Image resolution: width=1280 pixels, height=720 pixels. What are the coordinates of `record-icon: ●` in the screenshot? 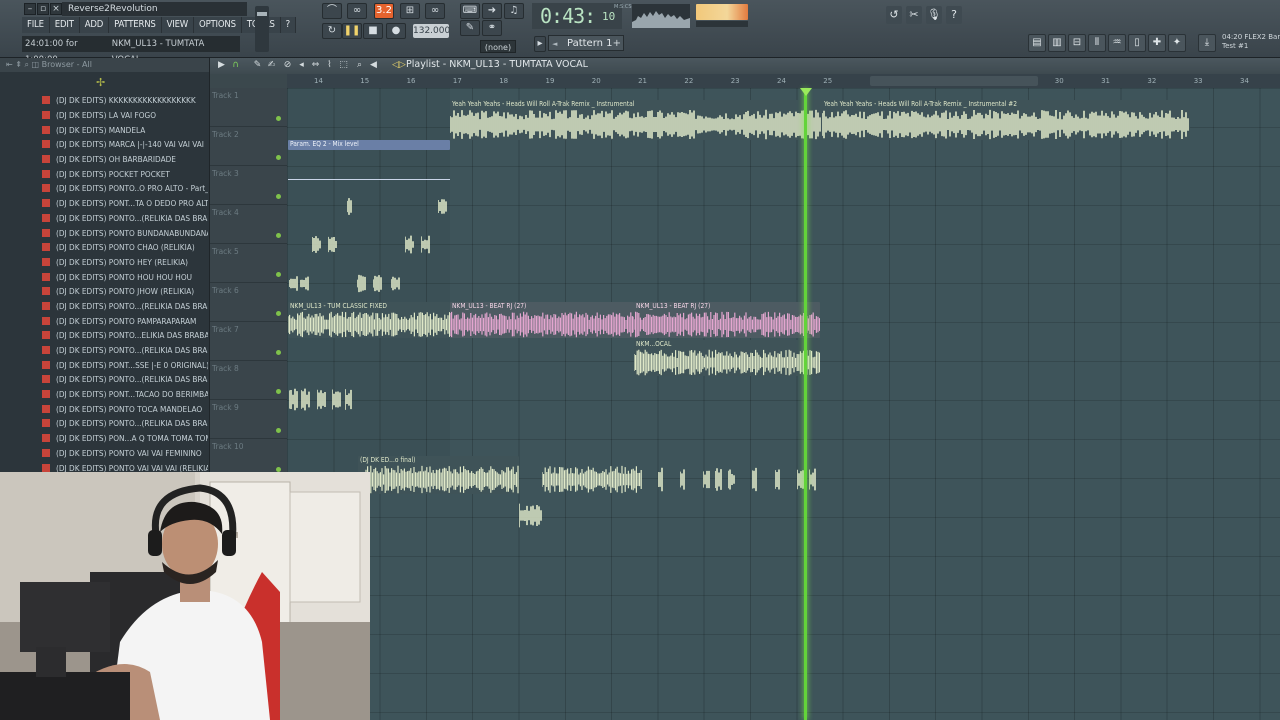 It's located at (396, 31).